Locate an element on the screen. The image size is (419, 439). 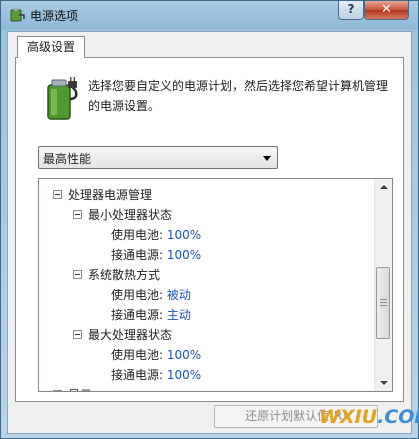
tree-row: 处理器电源管理 is located at coordinates (102, 195).